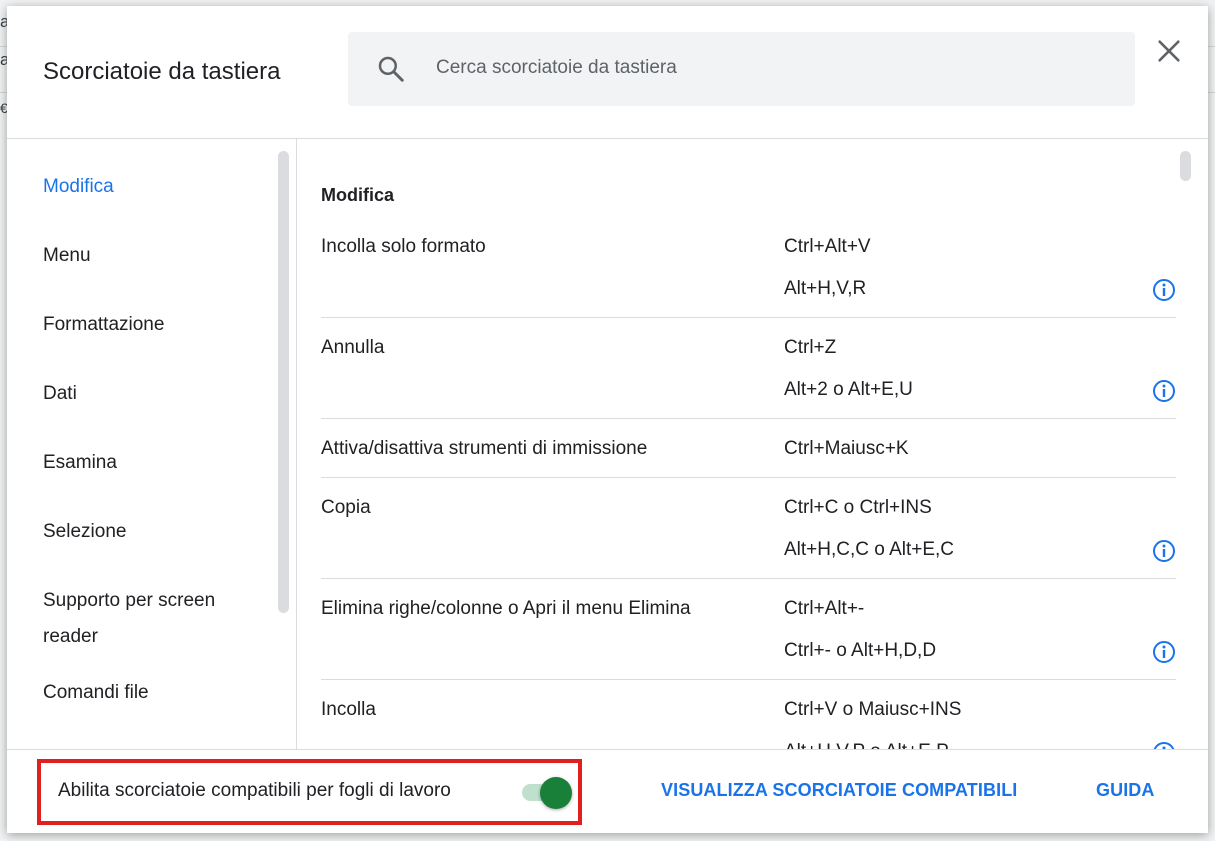 This screenshot has height=841, width=1215. What do you see at coordinates (556, 793) in the screenshot?
I see `toggle-thumb` at bounding box center [556, 793].